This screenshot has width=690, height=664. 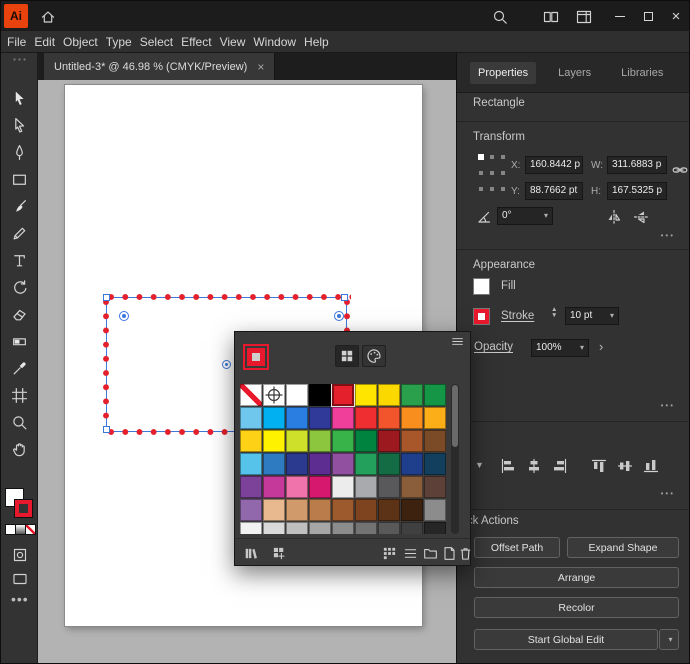 I want to click on new-swatch-icon, so click(x=449, y=553).